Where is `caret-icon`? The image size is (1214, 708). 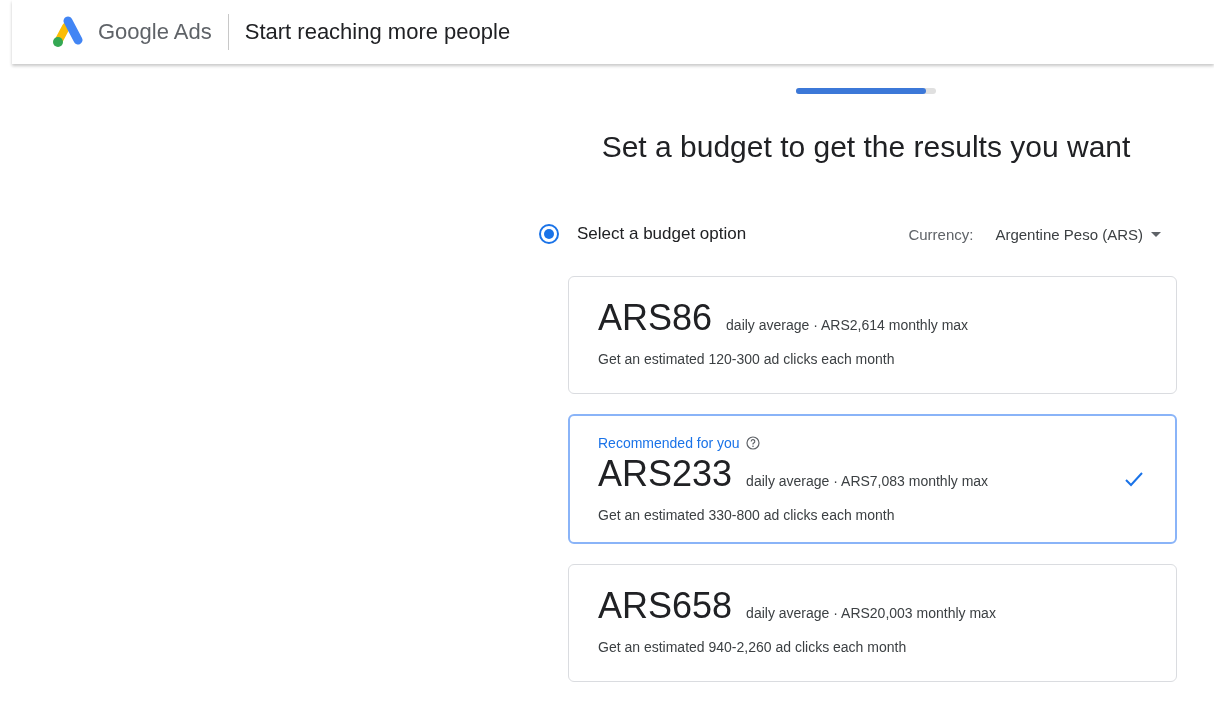 caret-icon is located at coordinates (1156, 234).